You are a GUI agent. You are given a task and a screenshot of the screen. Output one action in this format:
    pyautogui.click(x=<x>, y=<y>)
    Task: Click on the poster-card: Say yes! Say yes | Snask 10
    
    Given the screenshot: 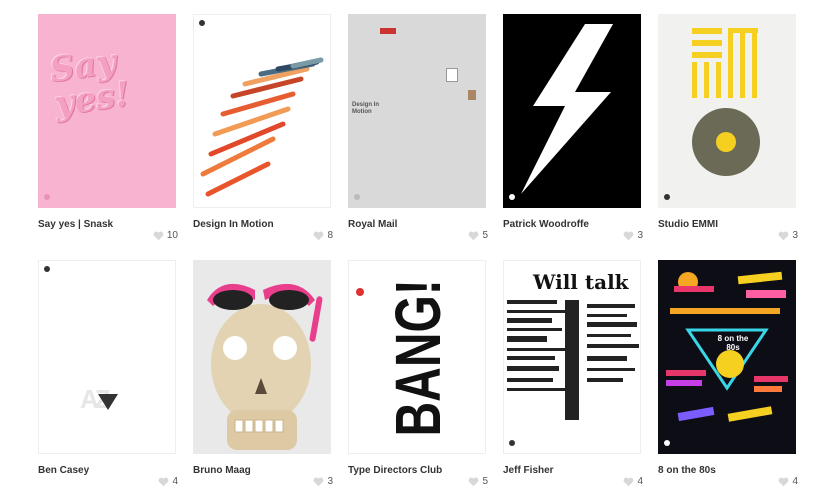 What is the action you would take?
    pyautogui.click(x=108, y=127)
    